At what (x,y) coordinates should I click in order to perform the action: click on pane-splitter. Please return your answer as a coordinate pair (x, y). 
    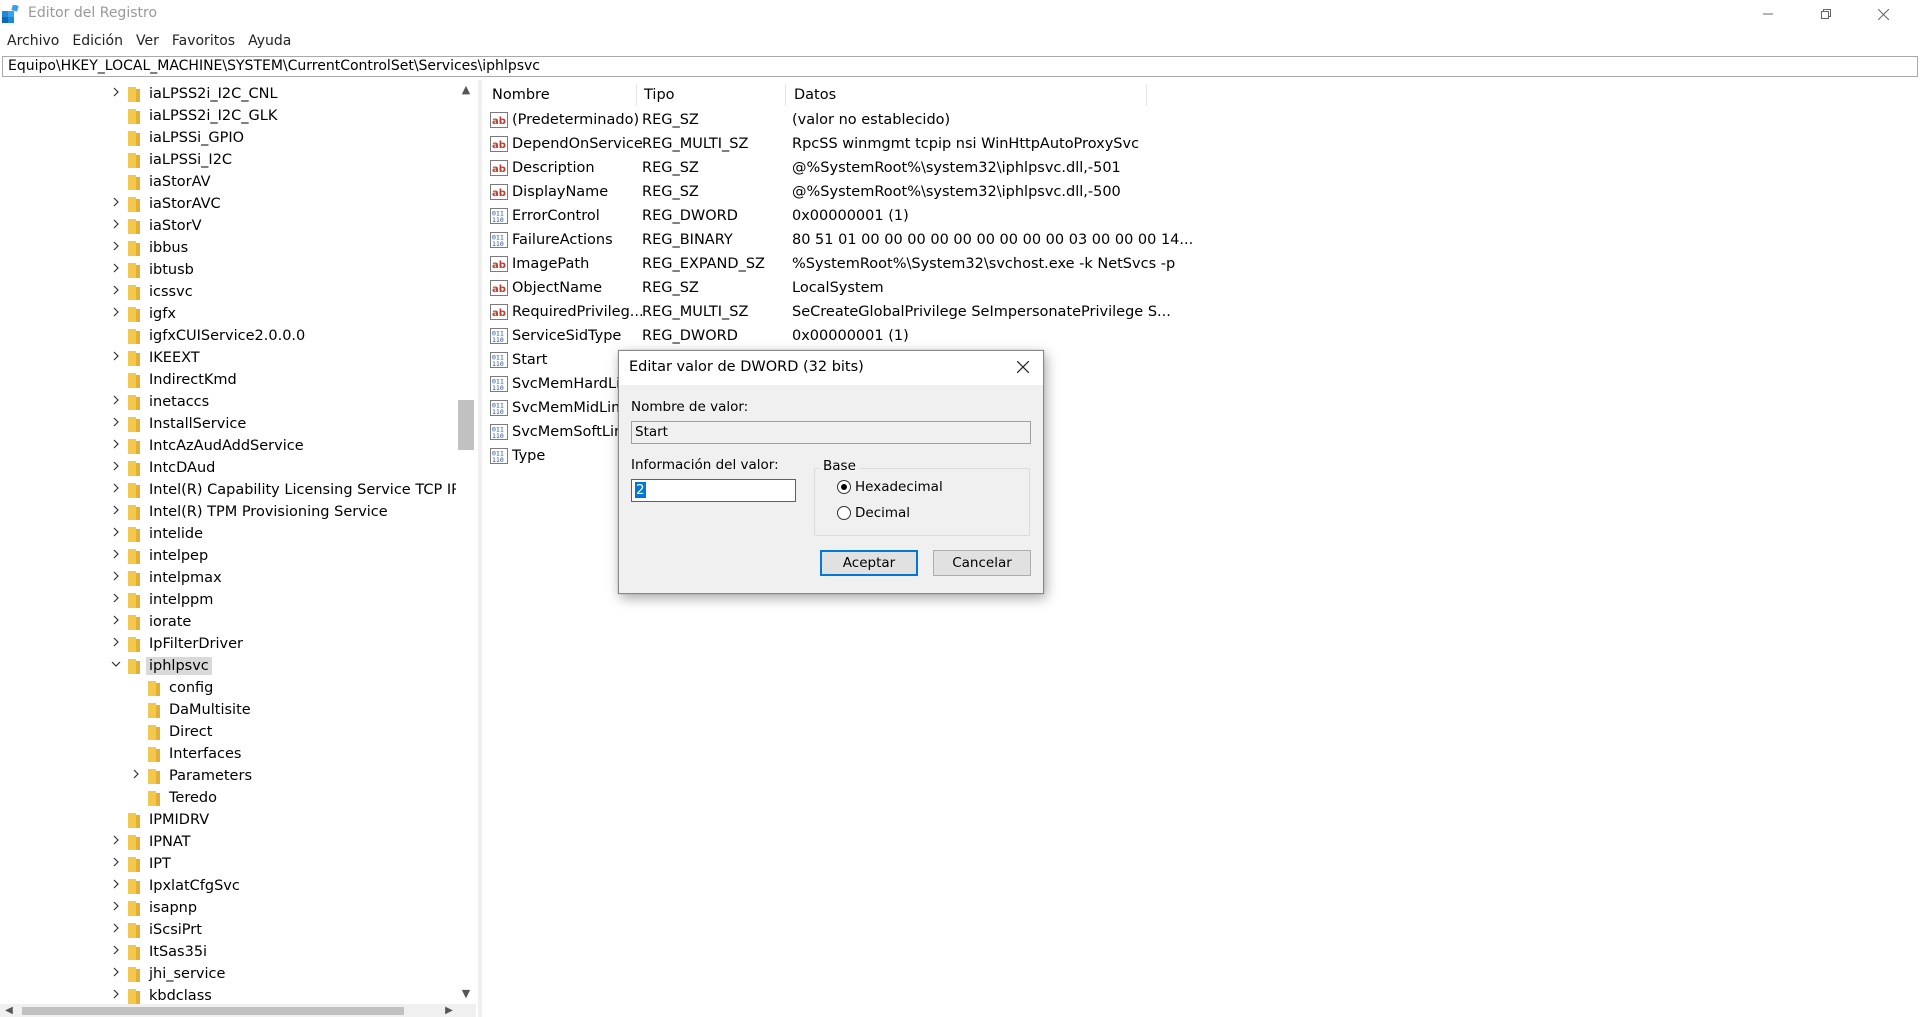
    Looking at the image, I should click on (480, 548).